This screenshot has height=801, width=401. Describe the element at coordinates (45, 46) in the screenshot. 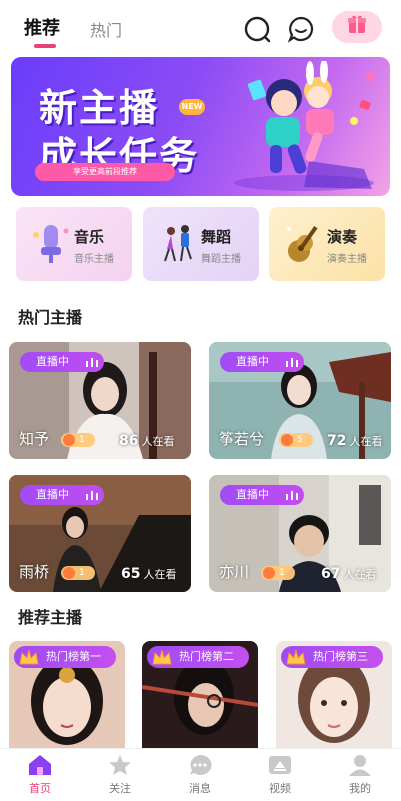

I see `active-tab-indicator` at that location.